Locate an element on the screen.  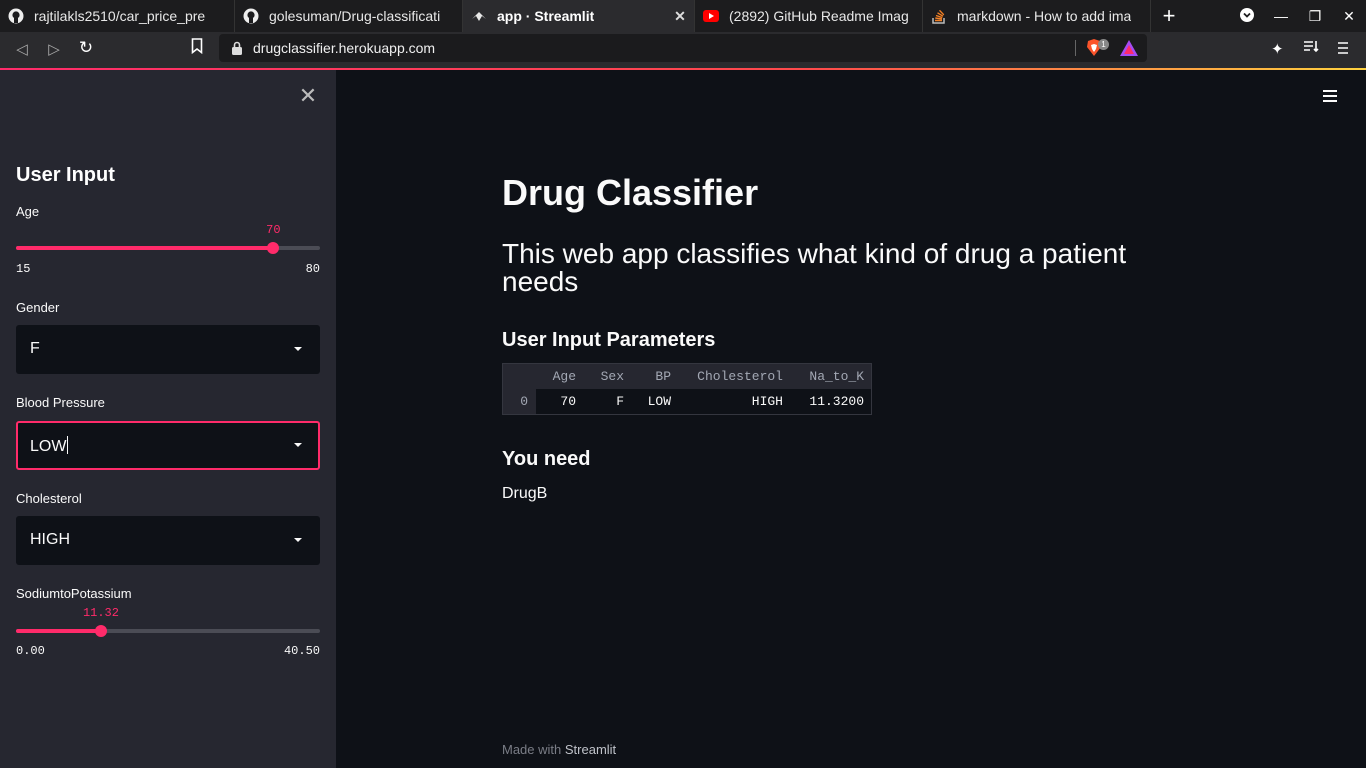
params-heading: User Input Parameters is located at coordinates (609, 340).